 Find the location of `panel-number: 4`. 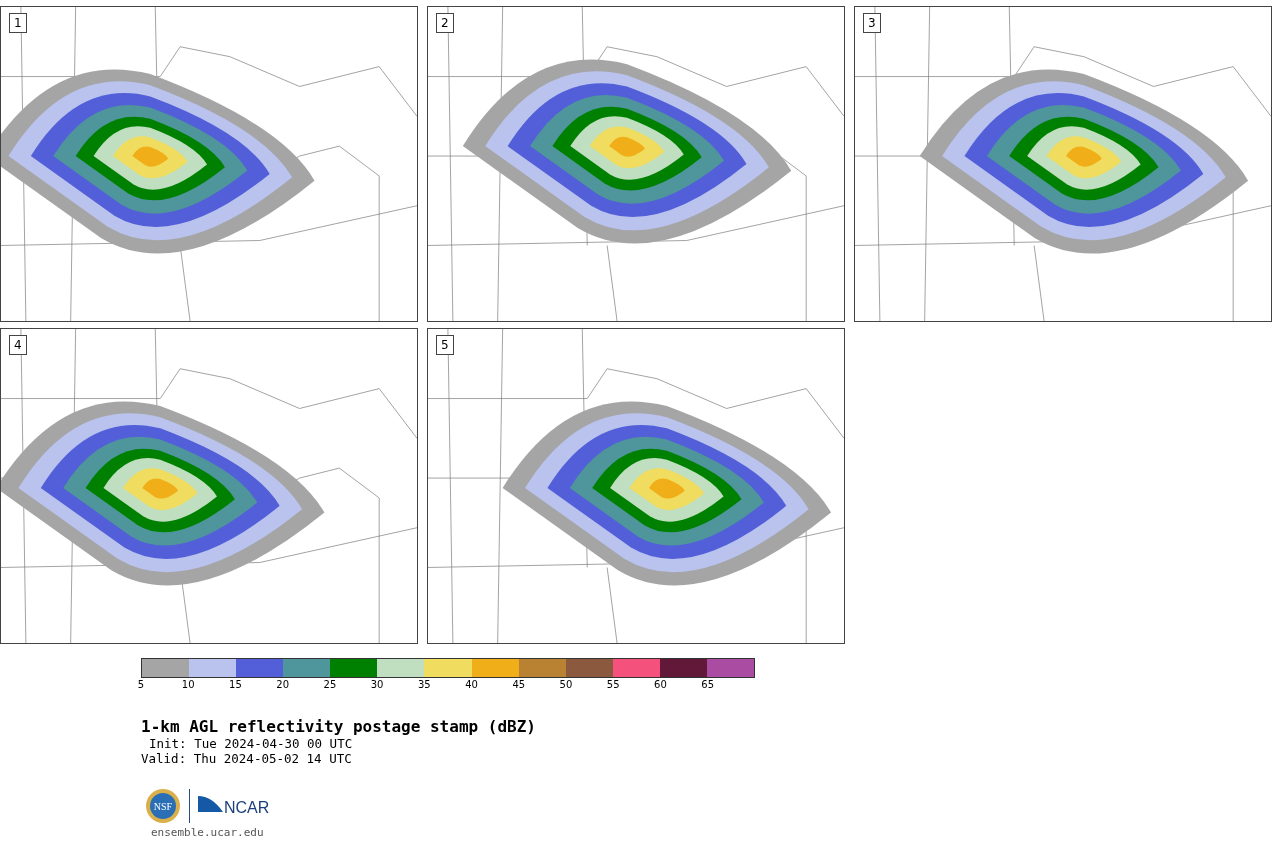

panel-number: 4 is located at coordinates (18, 345).